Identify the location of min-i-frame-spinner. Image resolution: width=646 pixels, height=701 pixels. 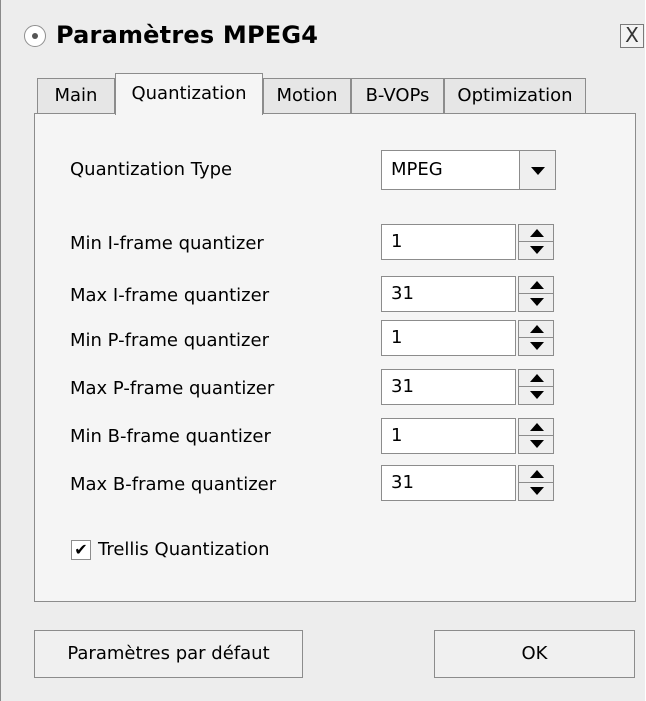
(536, 242).